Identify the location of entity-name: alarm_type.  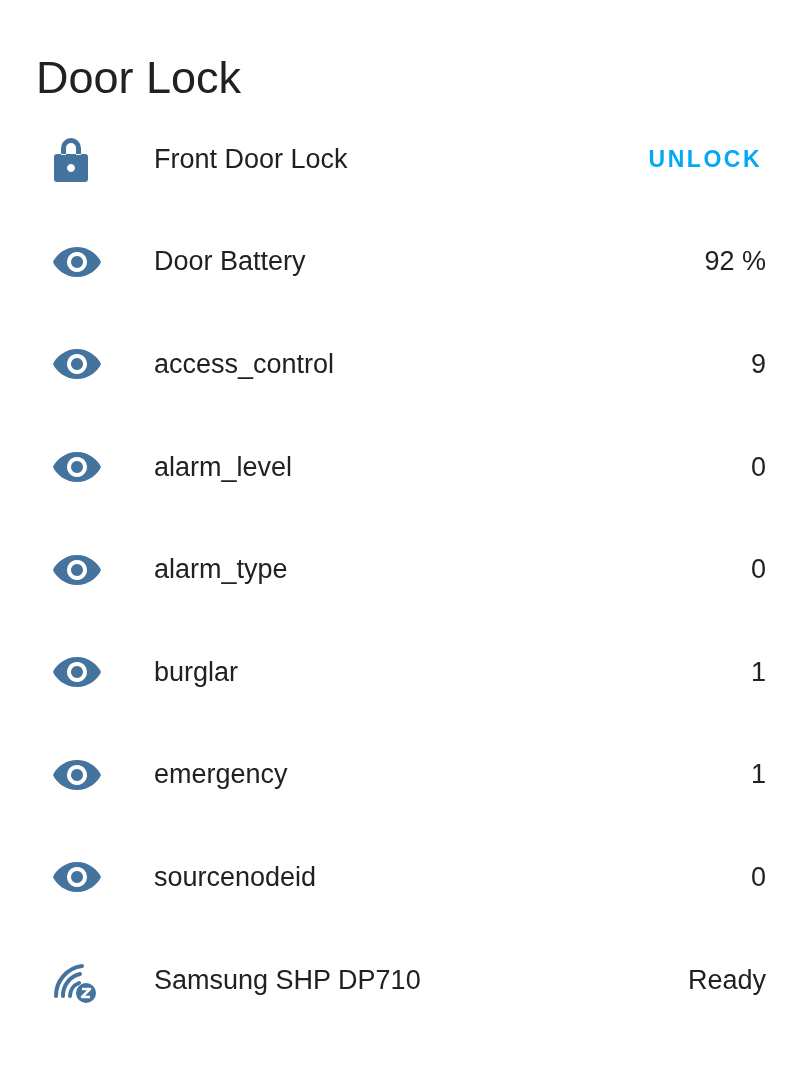
(221, 570).